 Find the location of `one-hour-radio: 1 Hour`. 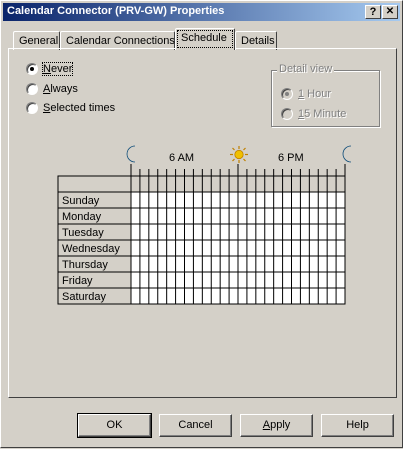

one-hour-radio: 1 Hour is located at coordinates (306, 94).